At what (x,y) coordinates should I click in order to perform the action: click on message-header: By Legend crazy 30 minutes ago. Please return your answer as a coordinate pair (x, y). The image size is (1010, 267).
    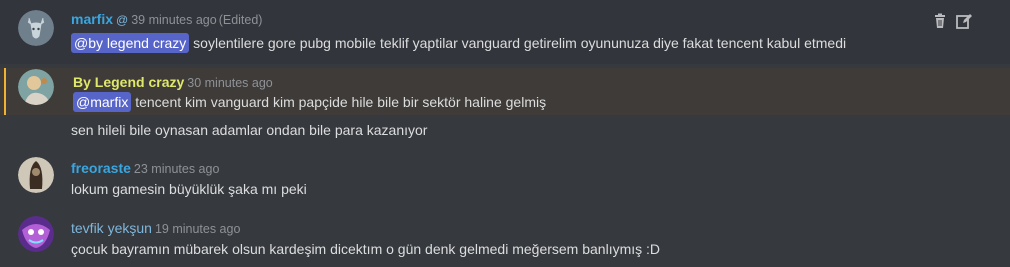
    Looking at the image, I should click on (173, 82).